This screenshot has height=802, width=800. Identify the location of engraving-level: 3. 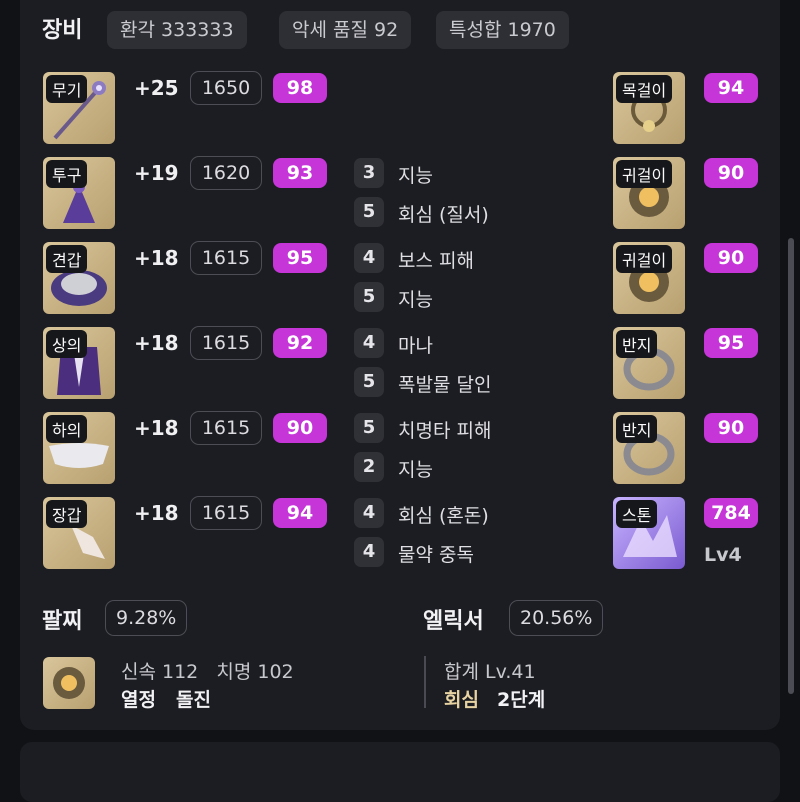
(369, 173).